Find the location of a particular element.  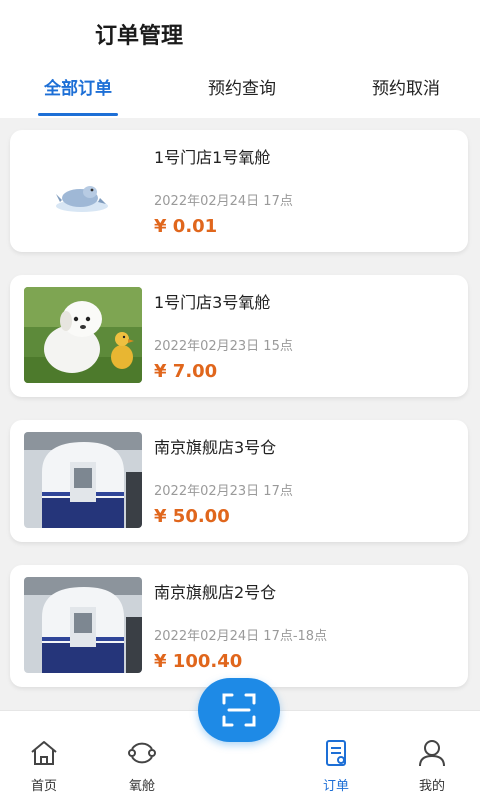

order-price: ¥ 0.01 is located at coordinates (186, 226).